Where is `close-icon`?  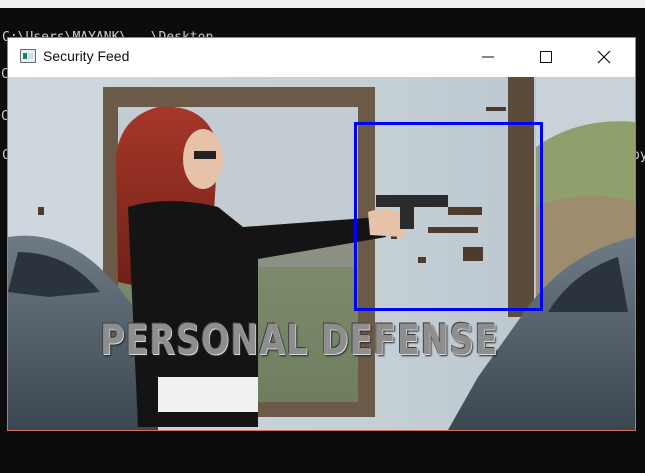 close-icon is located at coordinates (604, 57).